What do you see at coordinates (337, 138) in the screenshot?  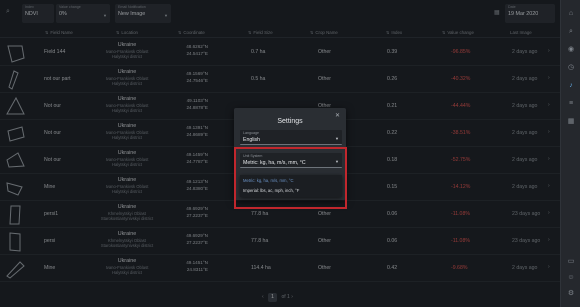 I see `chevron-down-icon: ▼` at bounding box center [337, 138].